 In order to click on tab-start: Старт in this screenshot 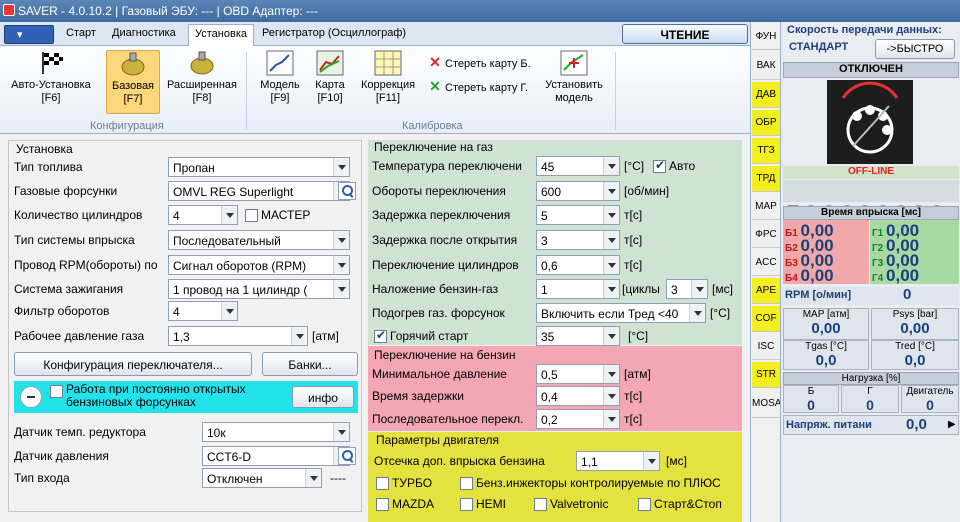, I will do `click(81, 33)`.